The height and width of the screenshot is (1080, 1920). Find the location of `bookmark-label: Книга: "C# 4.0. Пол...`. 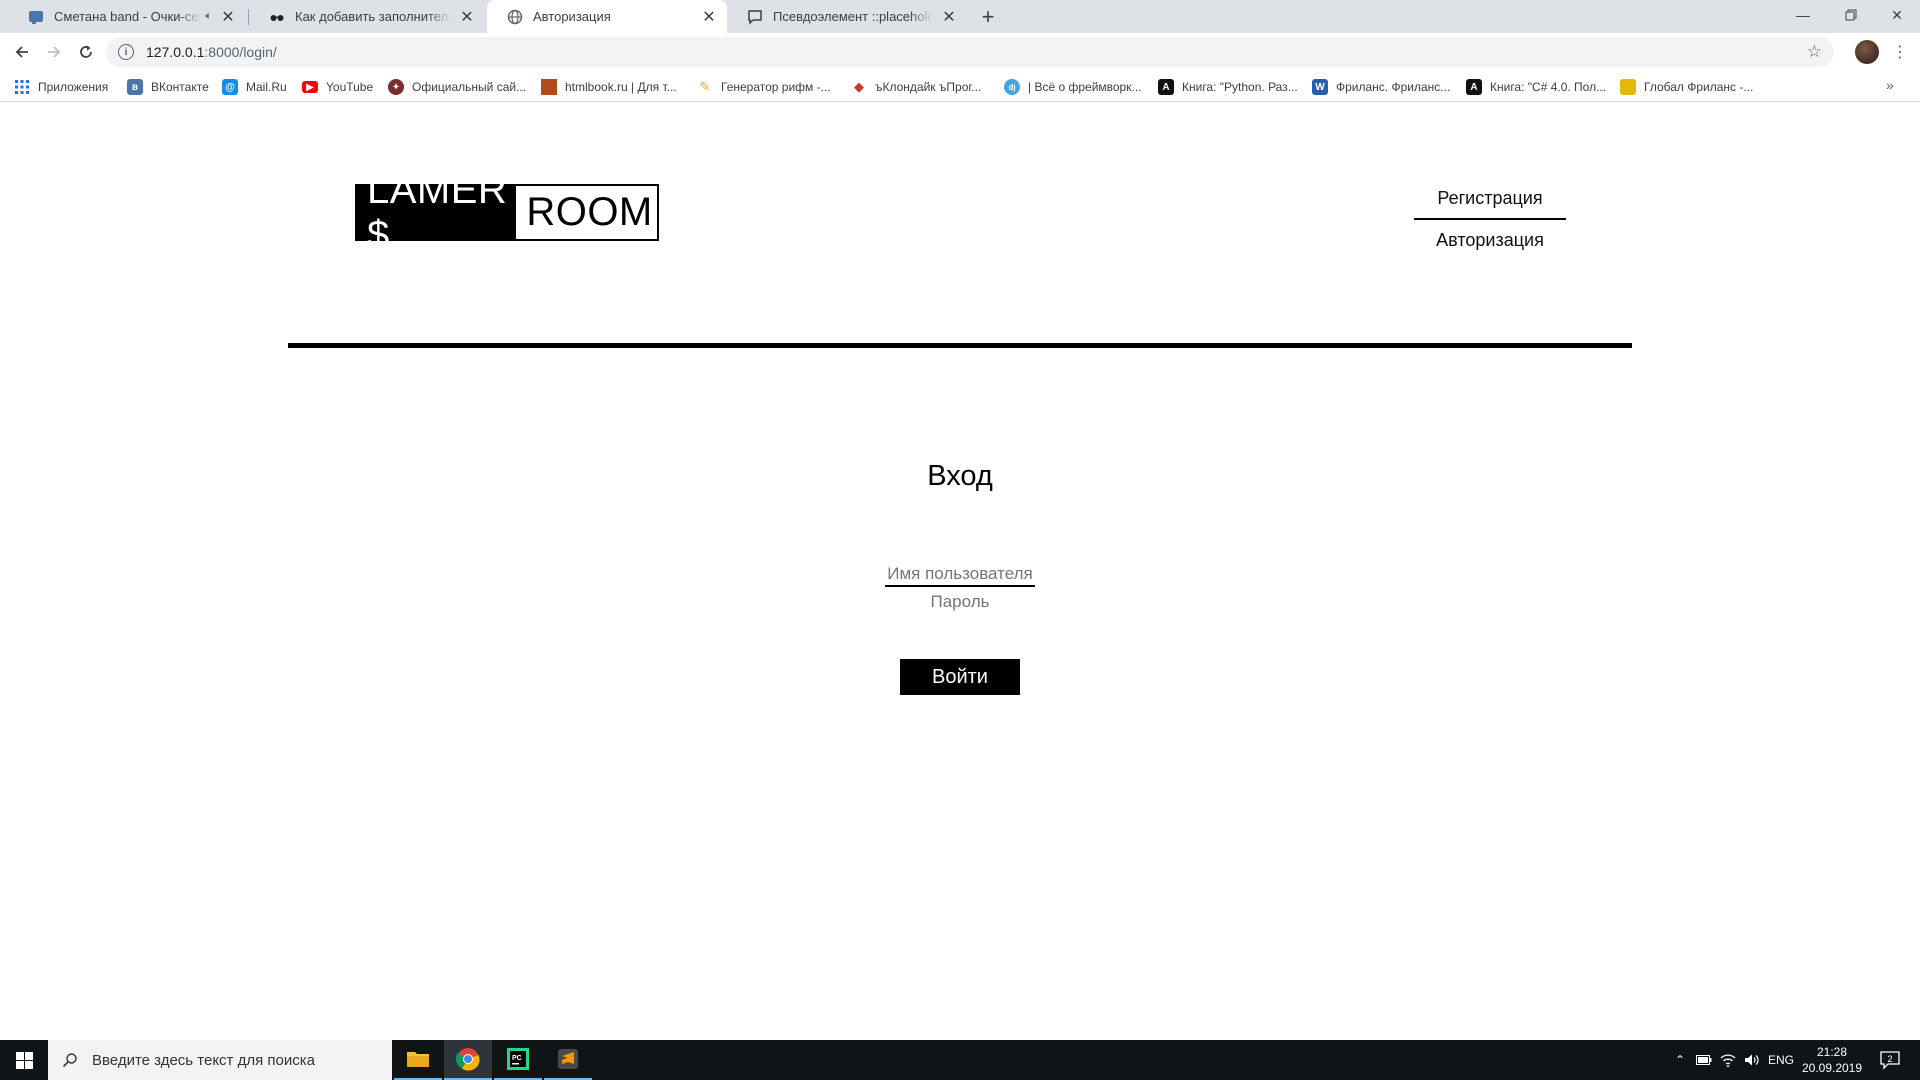

bookmark-label: Книга: "C# 4.0. Пол... is located at coordinates (1548, 87).